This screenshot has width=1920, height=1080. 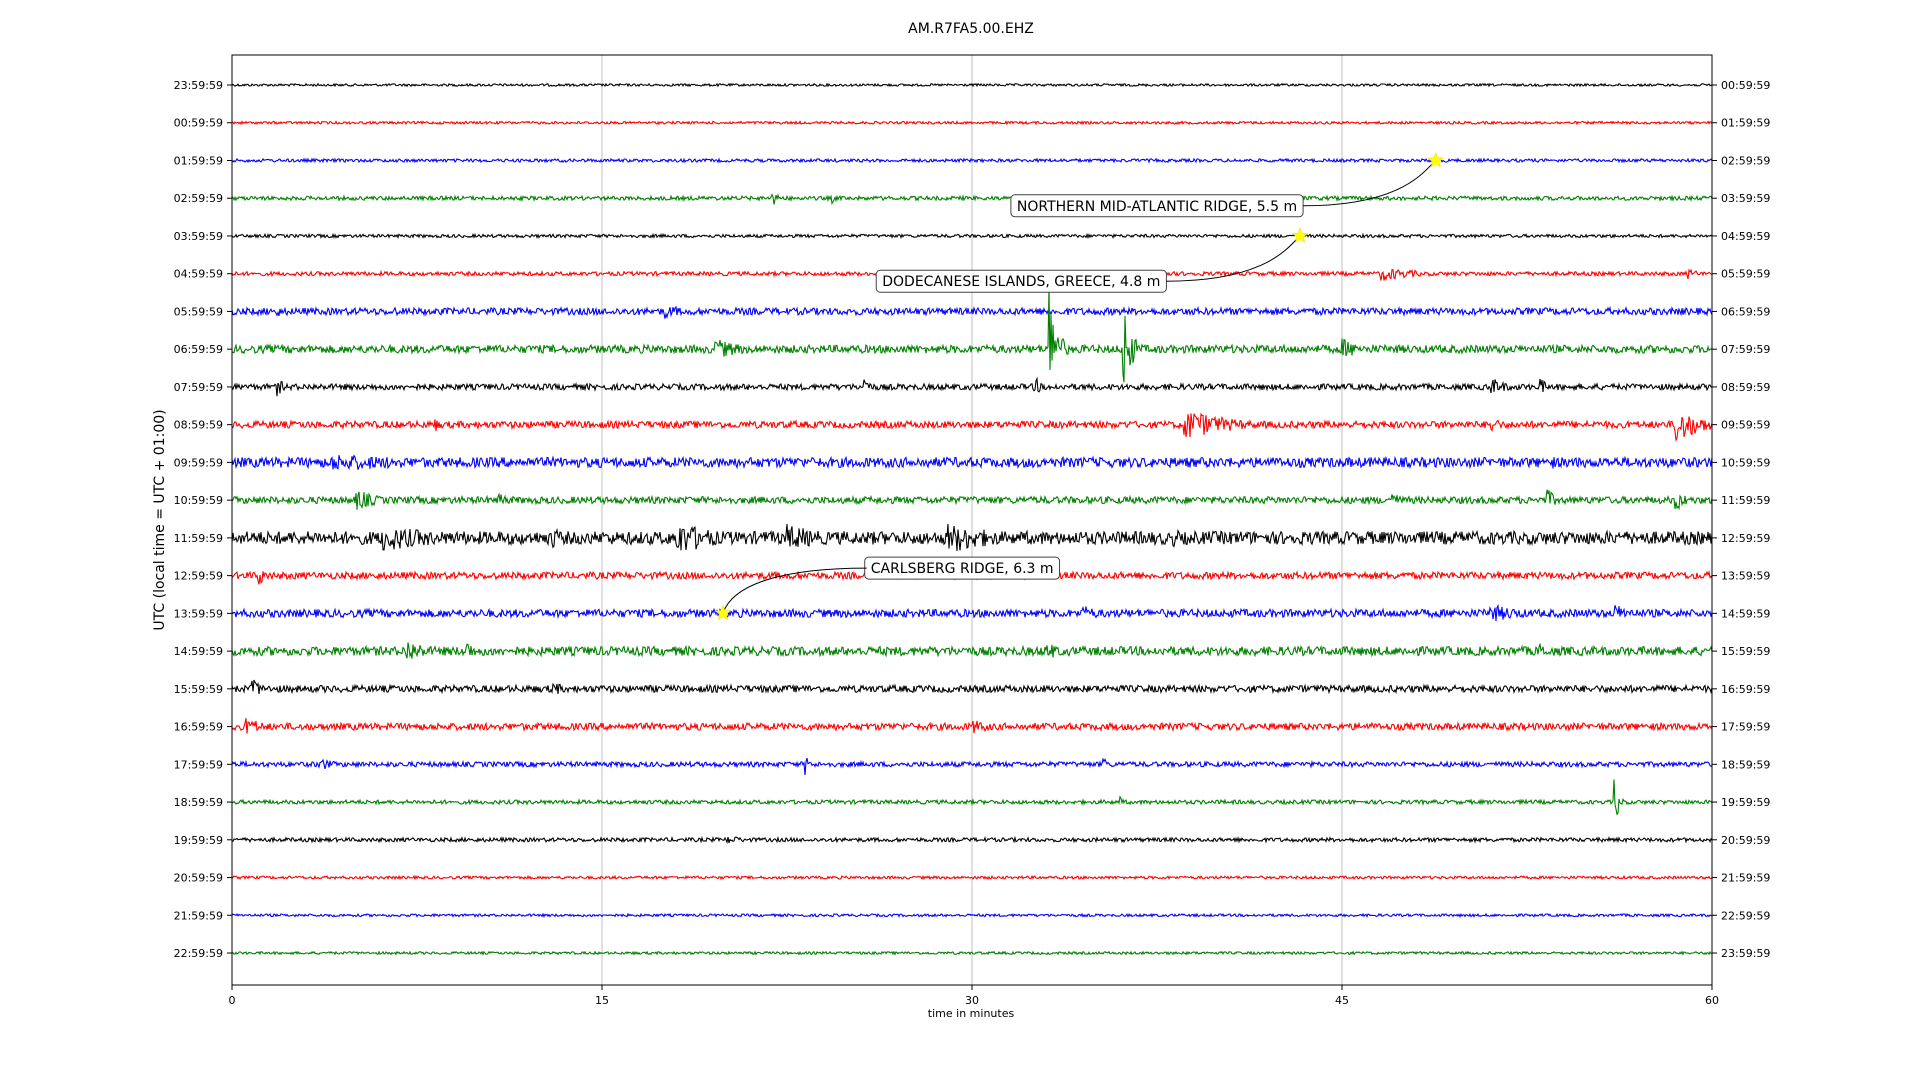 I want to click on right-tick-label-17: 17:59:59, so click(x=1745, y=727).